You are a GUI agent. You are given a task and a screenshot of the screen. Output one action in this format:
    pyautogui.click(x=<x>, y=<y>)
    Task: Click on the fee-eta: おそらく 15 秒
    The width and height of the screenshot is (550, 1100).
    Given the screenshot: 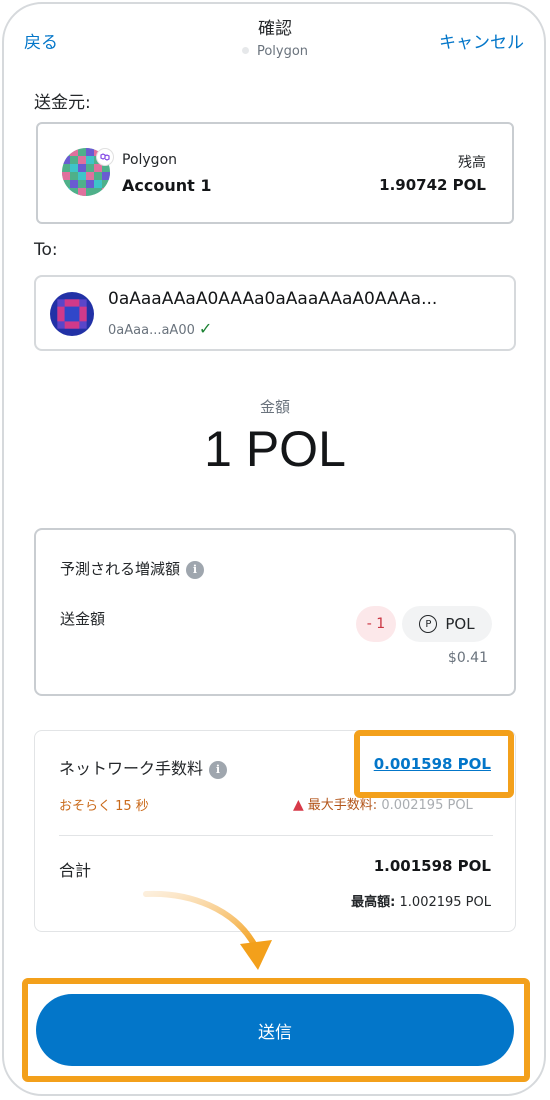 What is the action you would take?
    pyautogui.click(x=104, y=806)
    